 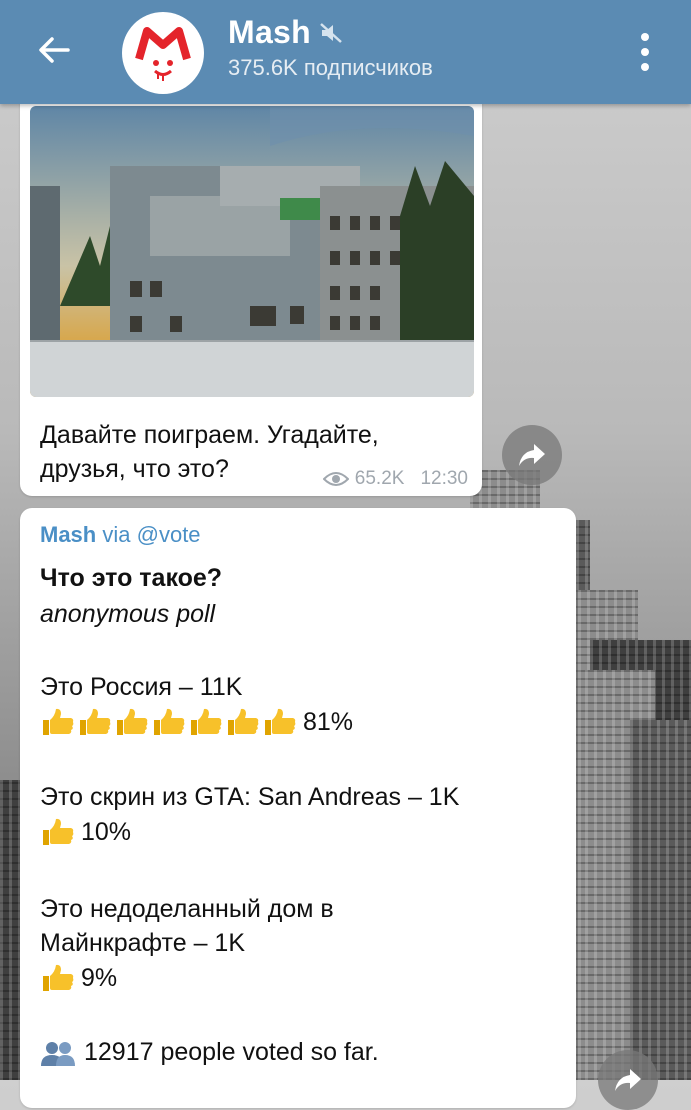 I want to click on via-word: via, so click(x=116, y=534).